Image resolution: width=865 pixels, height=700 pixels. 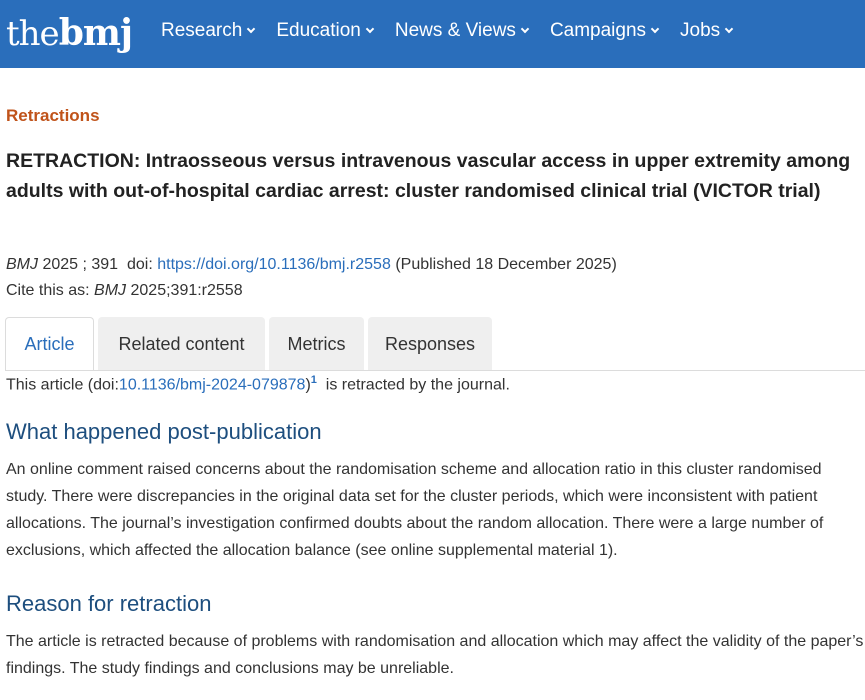 I want to click on year-volume: 2025 ; 391, so click(x=80, y=264).